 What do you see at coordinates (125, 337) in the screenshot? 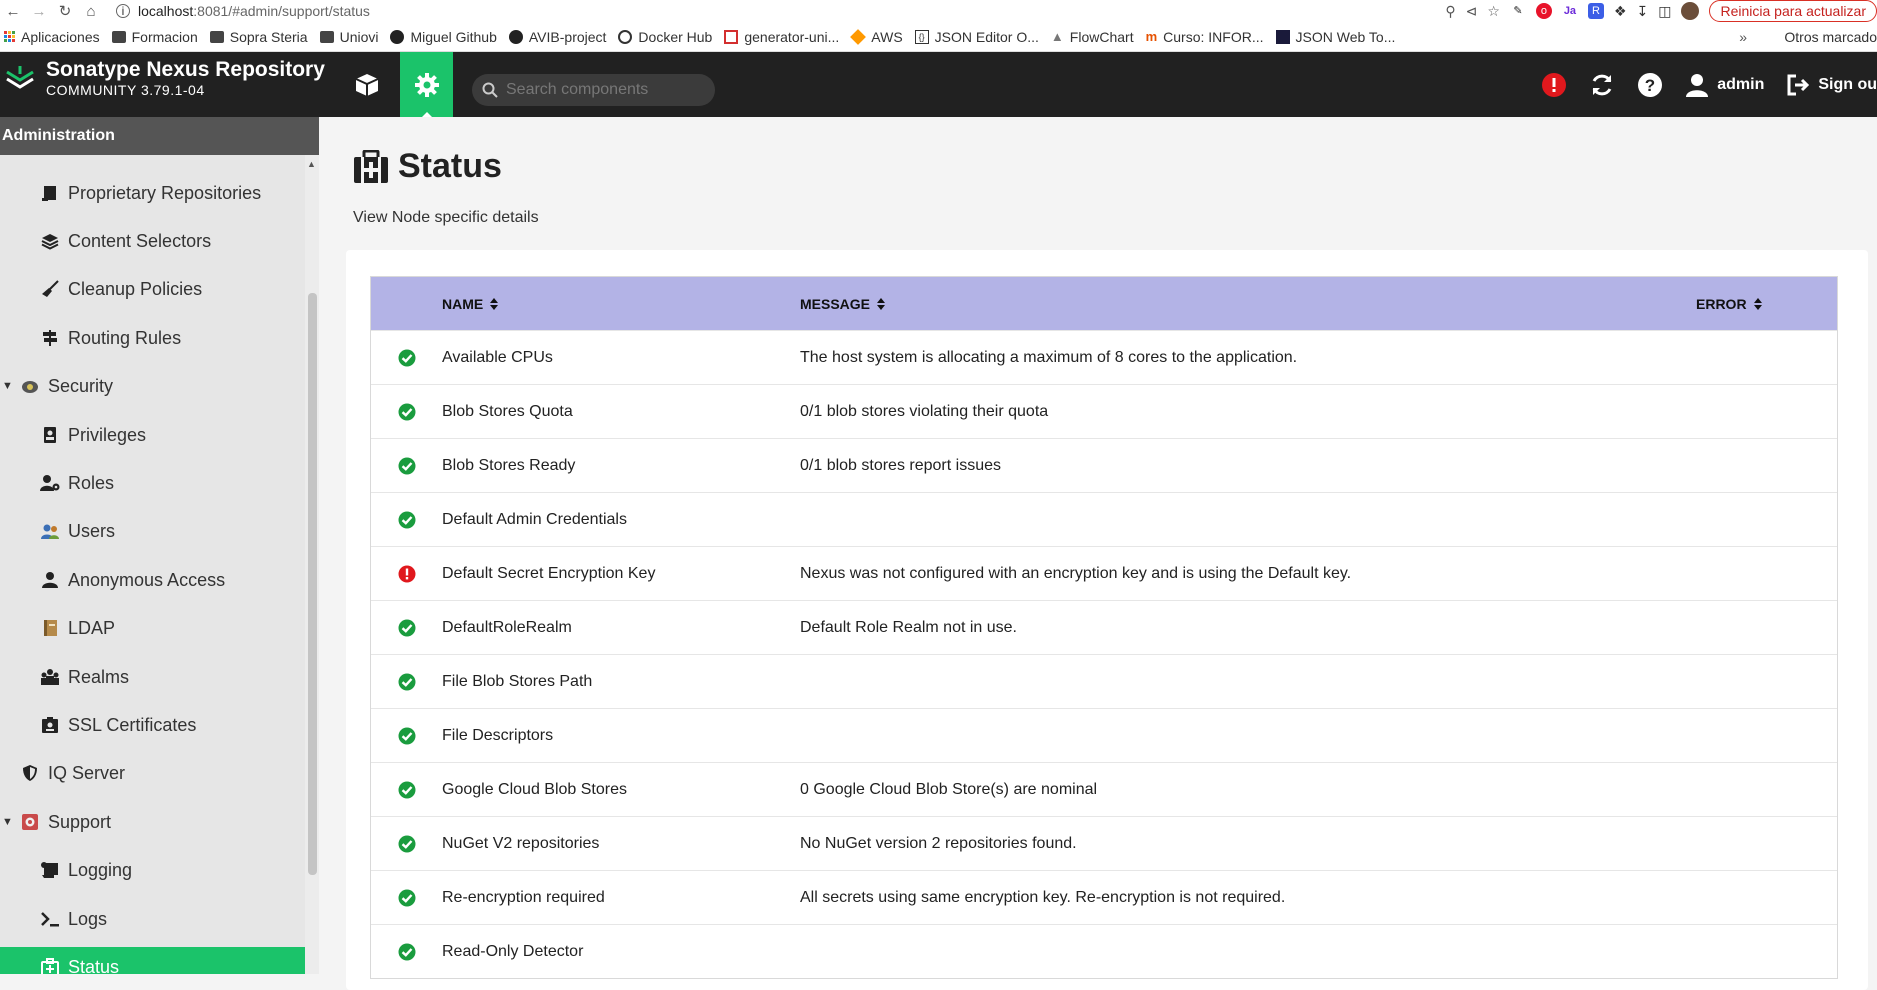
I see `sidebar-item-label: Routing Rules` at bounding box center [125, 337].